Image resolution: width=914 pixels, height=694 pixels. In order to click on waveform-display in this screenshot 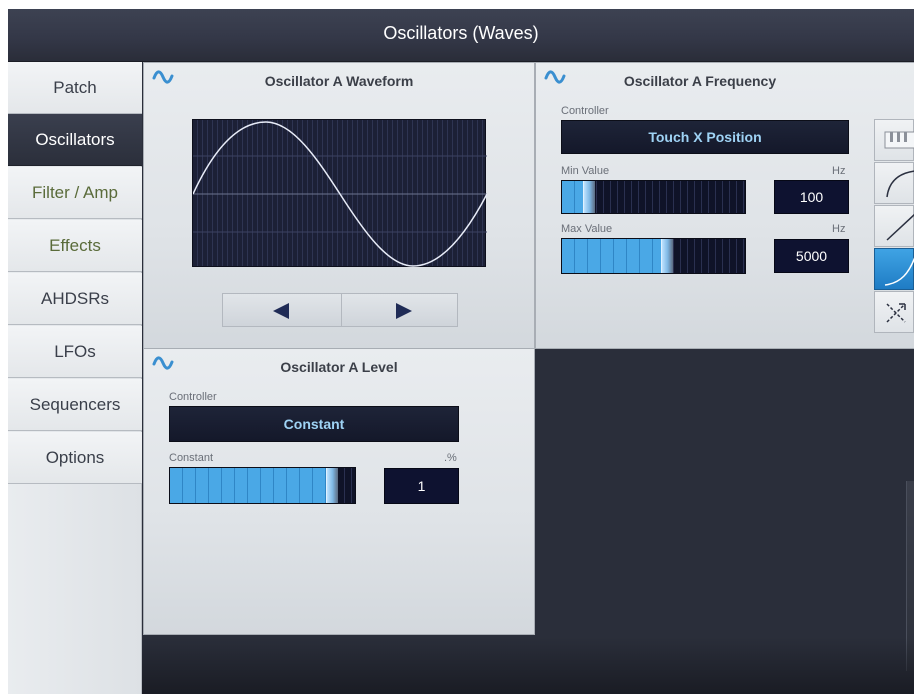, I will do `click(339, 193)`.